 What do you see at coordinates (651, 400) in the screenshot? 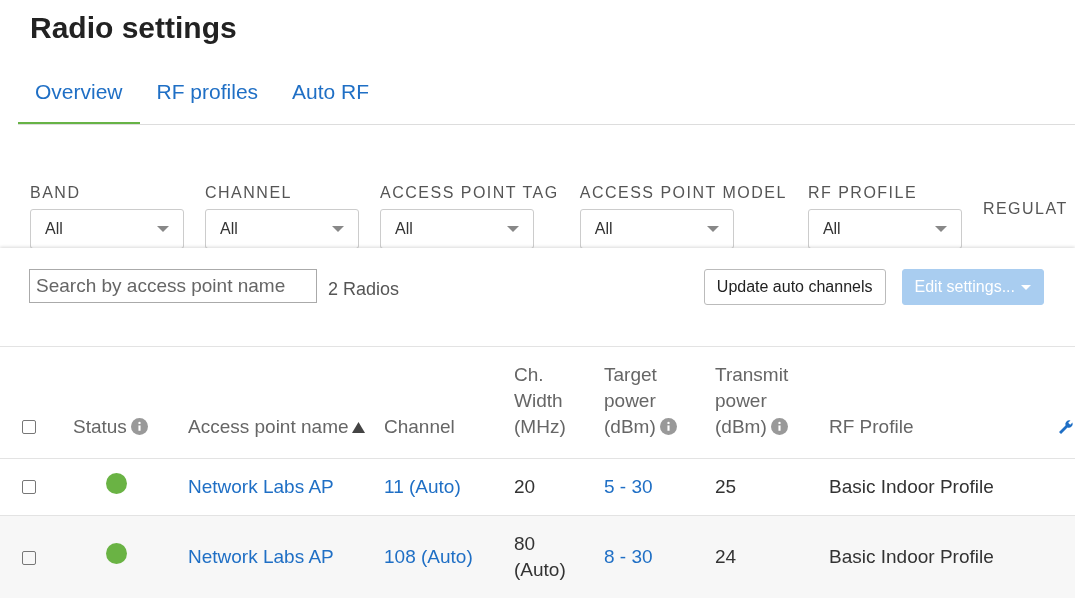
I see `column-header: Target power (dBm)` at bounding box center [651, 400].